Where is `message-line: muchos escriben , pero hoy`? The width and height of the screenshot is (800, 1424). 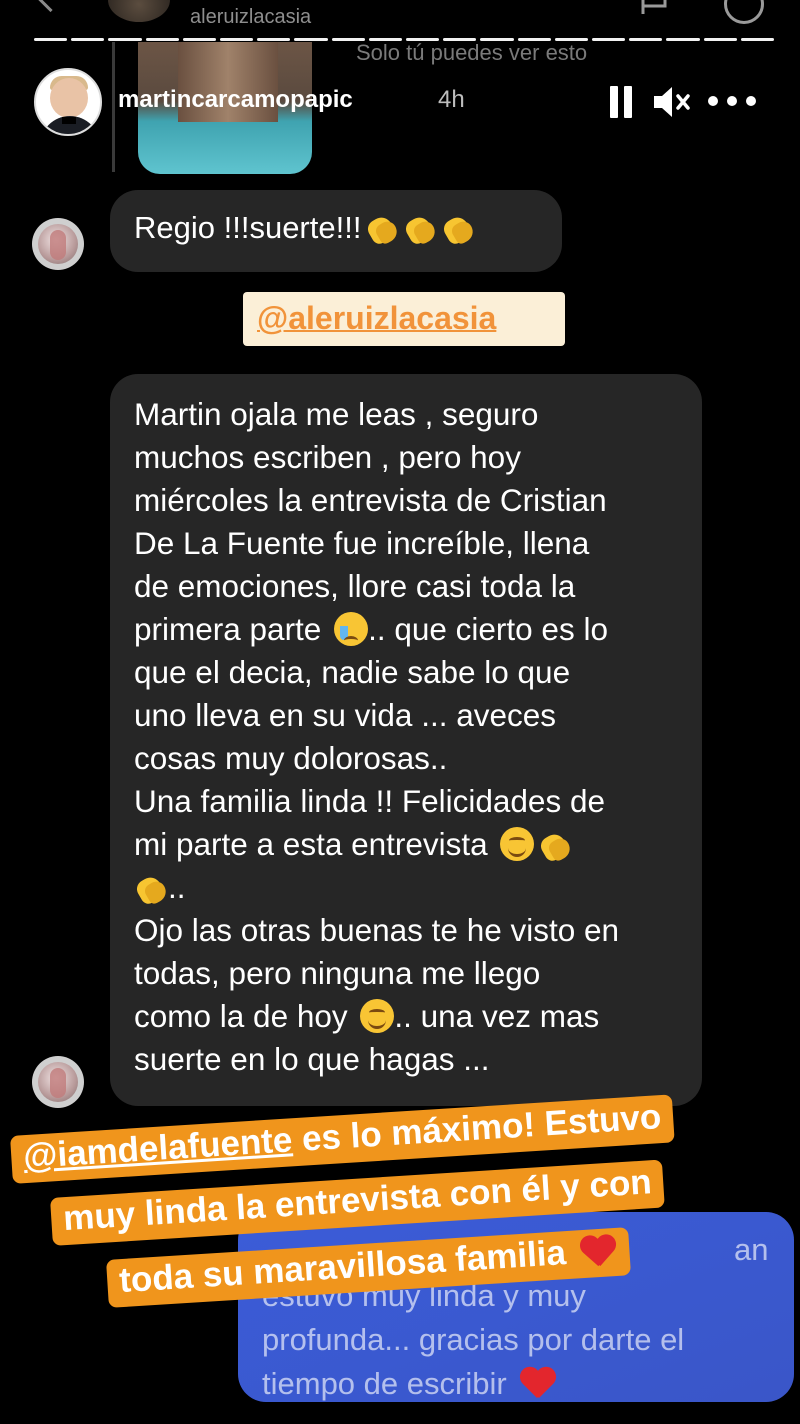
message-line: muchos escriben , pero hoy is located at coordinates (327, 457).